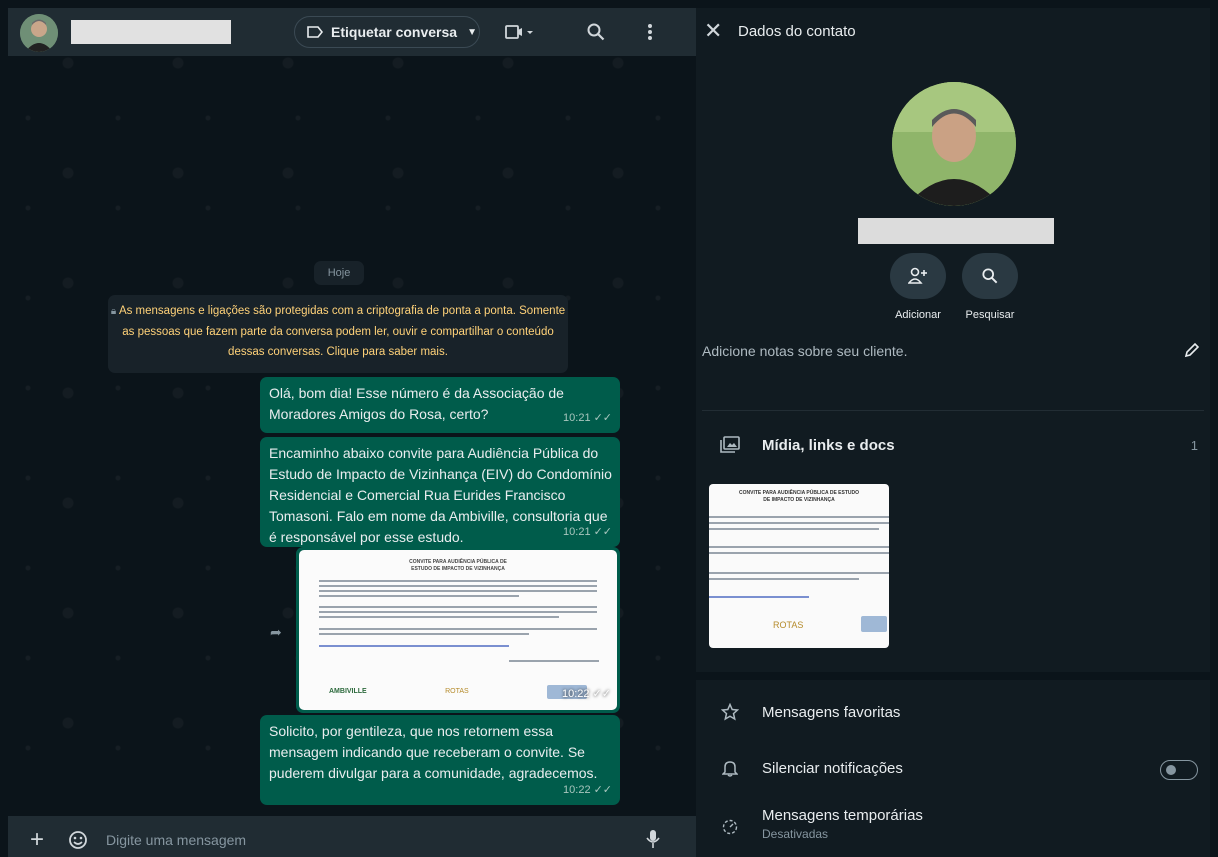 This screenshot has height=857, width=1218. I want to click on disappearing-messages-row: Mensagens temporárias Desativadas, so click(959, 824).